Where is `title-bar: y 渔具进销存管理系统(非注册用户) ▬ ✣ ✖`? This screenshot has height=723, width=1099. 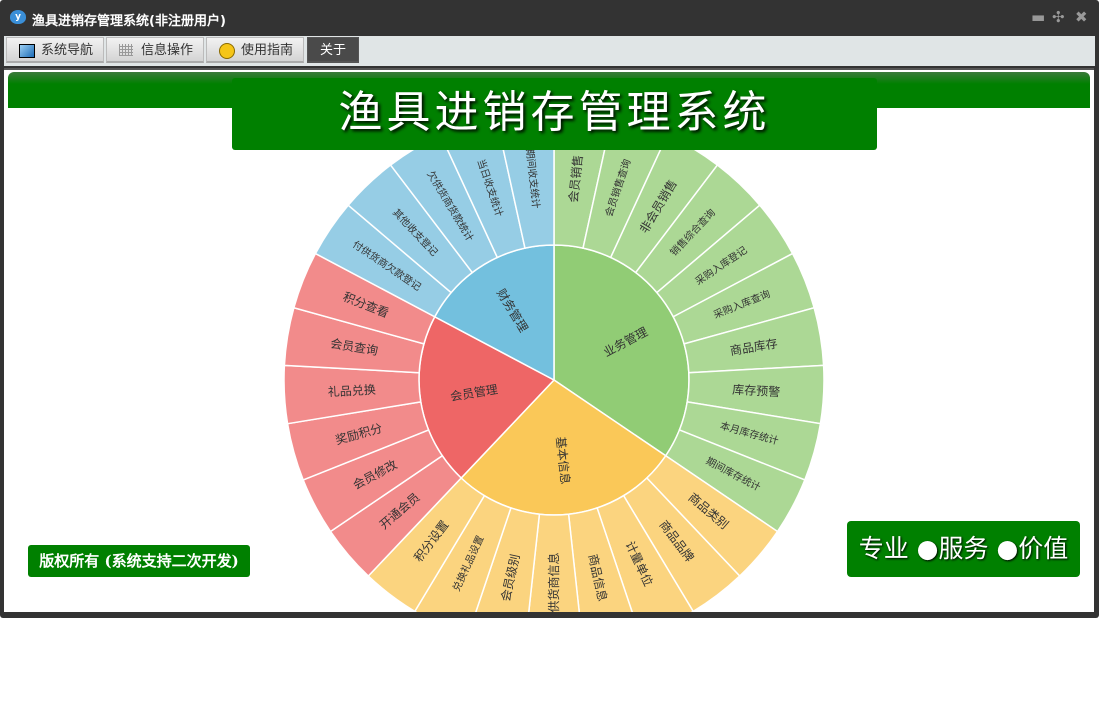
title-bar: y 渔具进销存管理系统(非注册用户) ▬ ✣ ✖ is located at coordinates (549, 18).